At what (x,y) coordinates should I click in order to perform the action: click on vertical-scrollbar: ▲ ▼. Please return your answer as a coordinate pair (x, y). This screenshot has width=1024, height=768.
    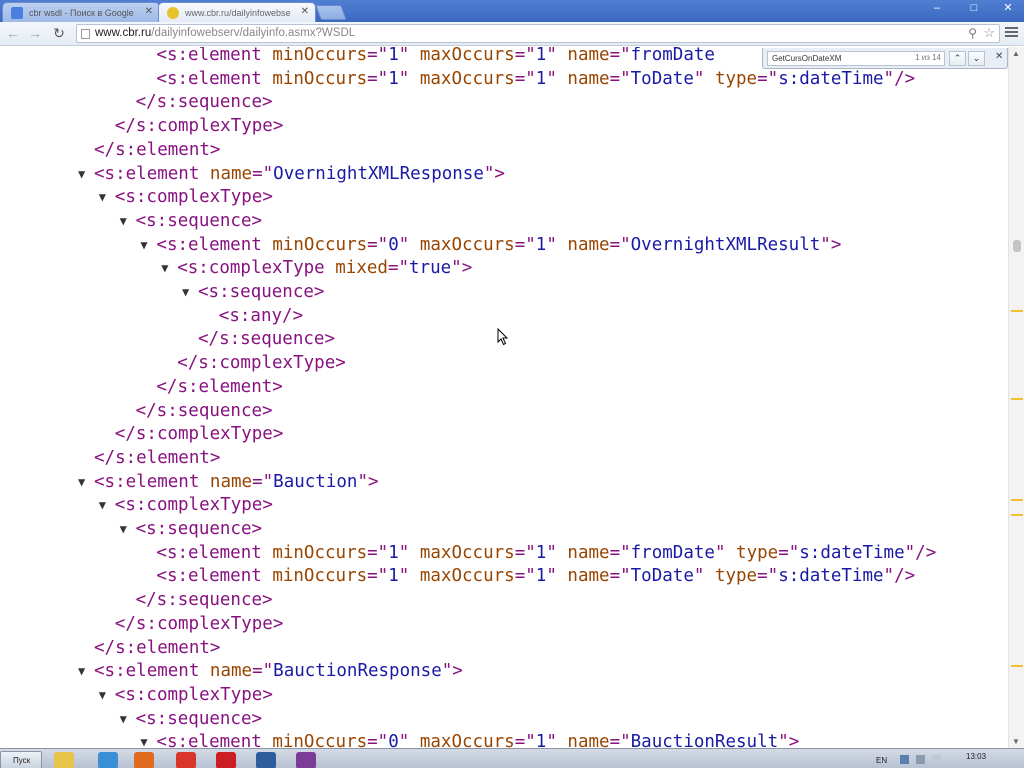
    Looking at the image, I should click on (1016, 397).